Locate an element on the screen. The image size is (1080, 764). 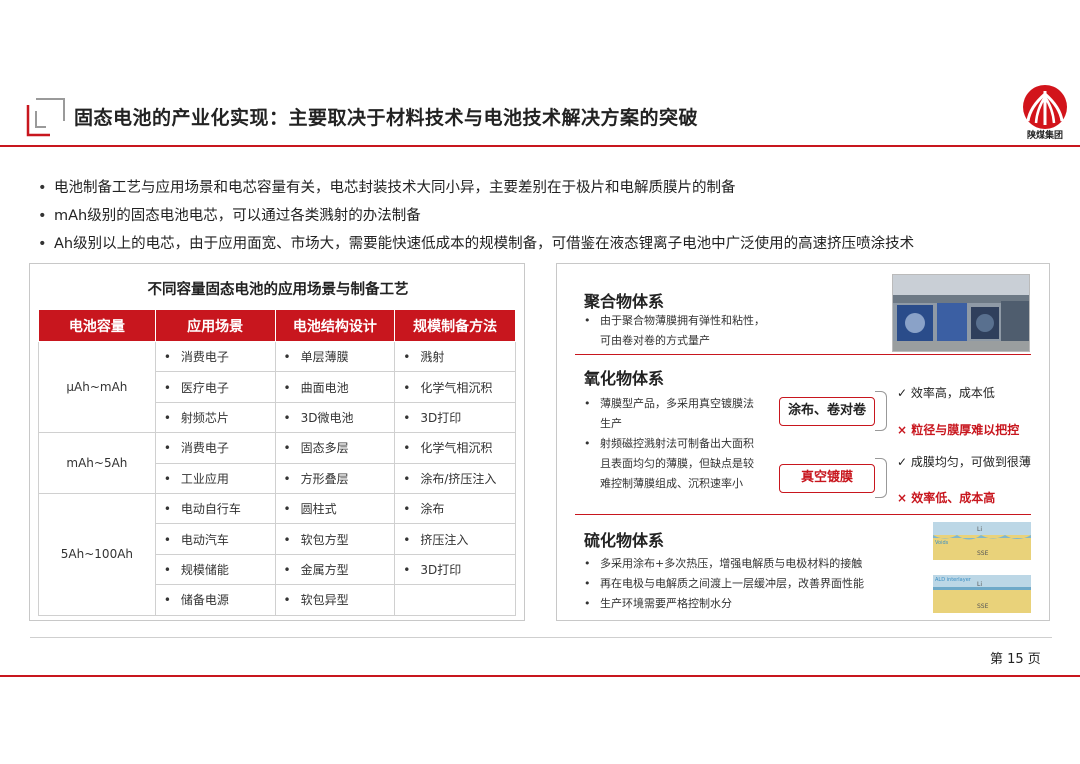
table-cell: • 曲面电池 is located at coordinates (335, 387).